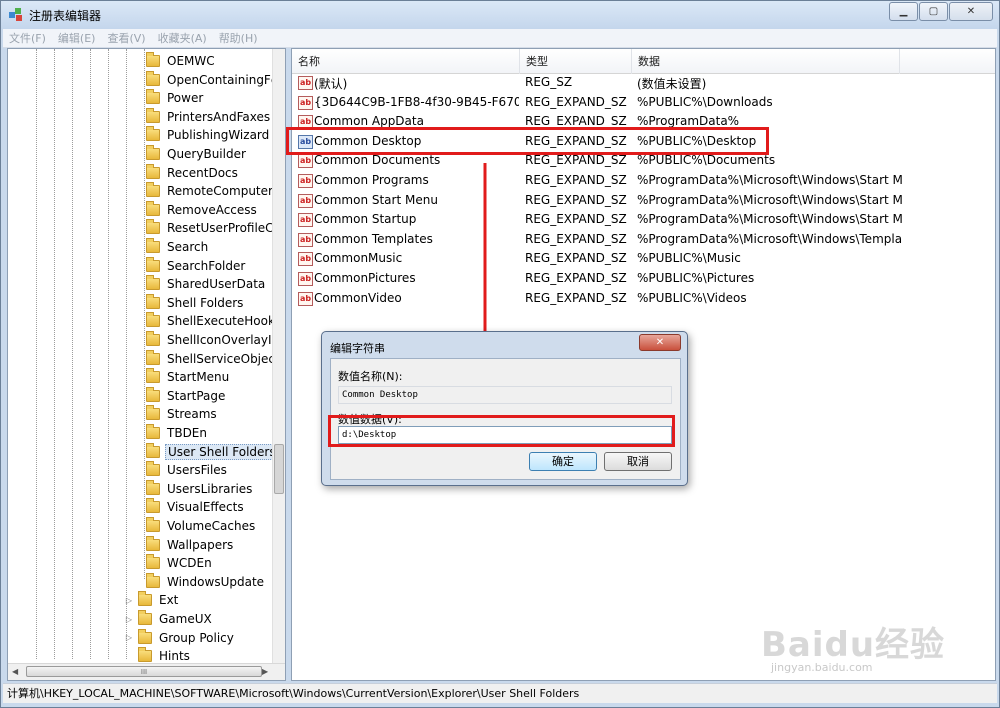 The height and width of the screenshot is (708, 1000). What do you see at coordinates (212, 79) in the screenshot?
I see `tree-item: OpenContainingFc` at bounding box center [212, 79].